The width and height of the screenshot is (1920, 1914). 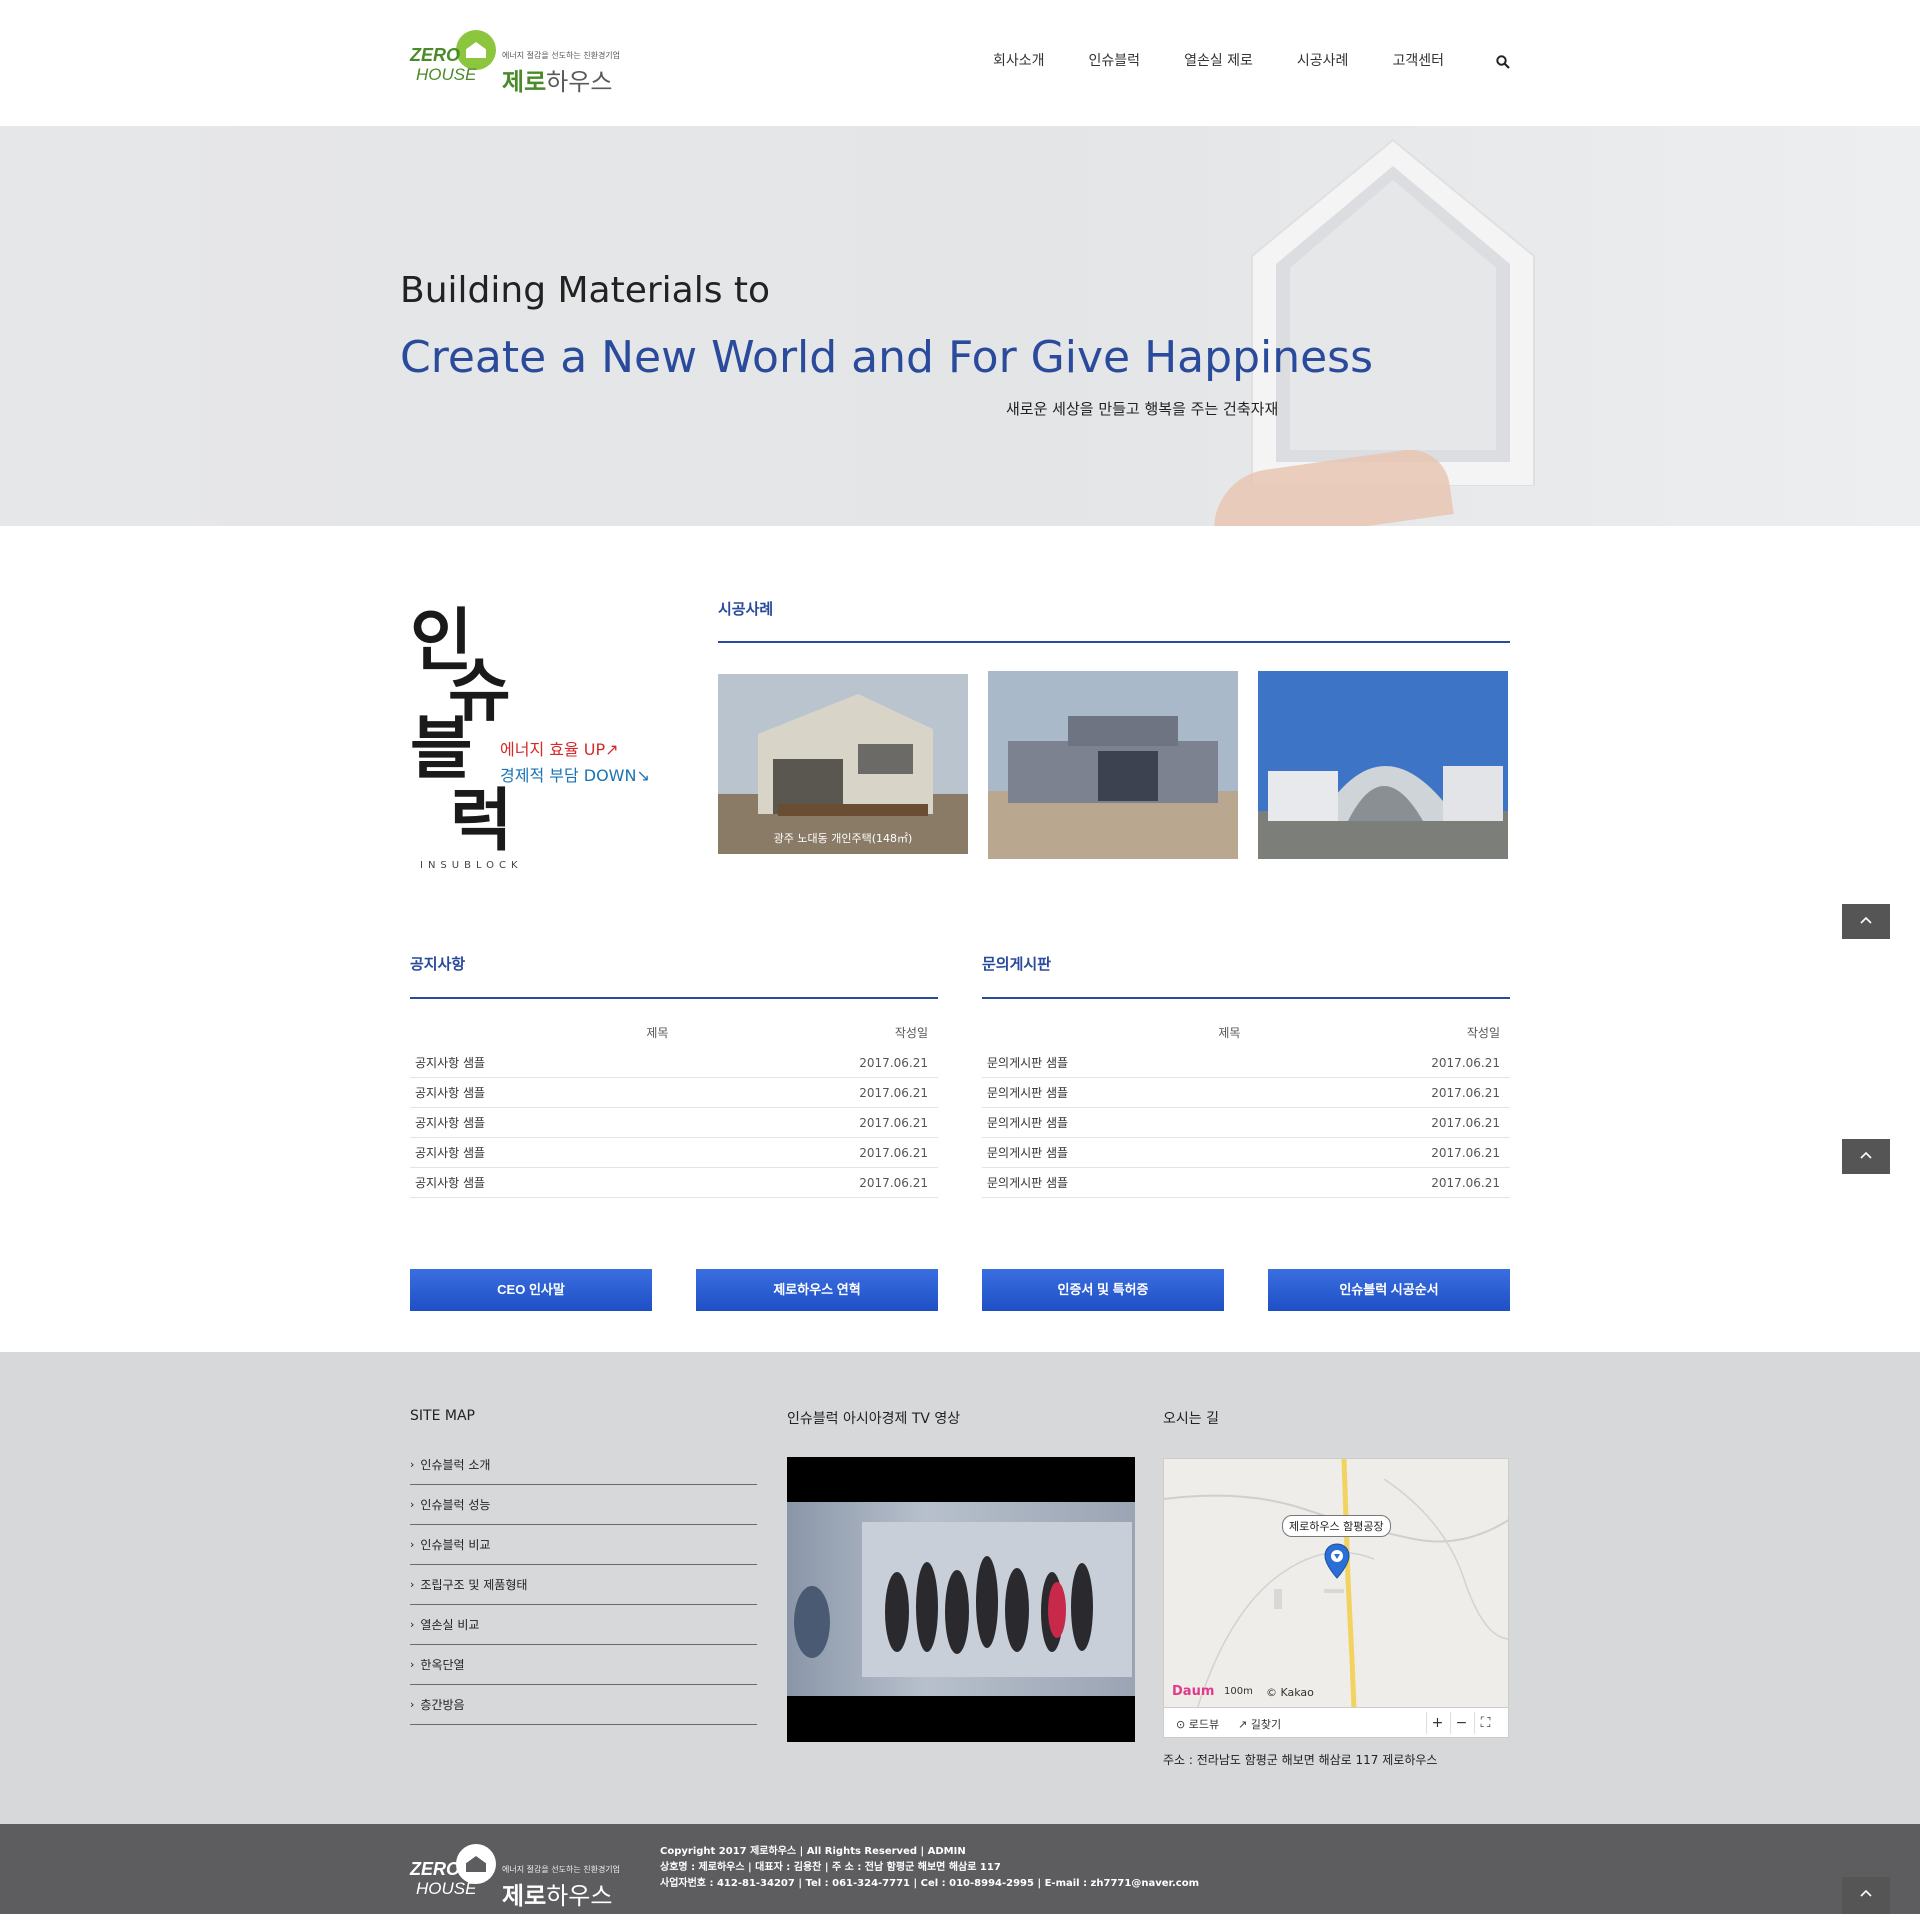 I want to click on hero-headline: Building Materials to, so click(x=585, y=290).